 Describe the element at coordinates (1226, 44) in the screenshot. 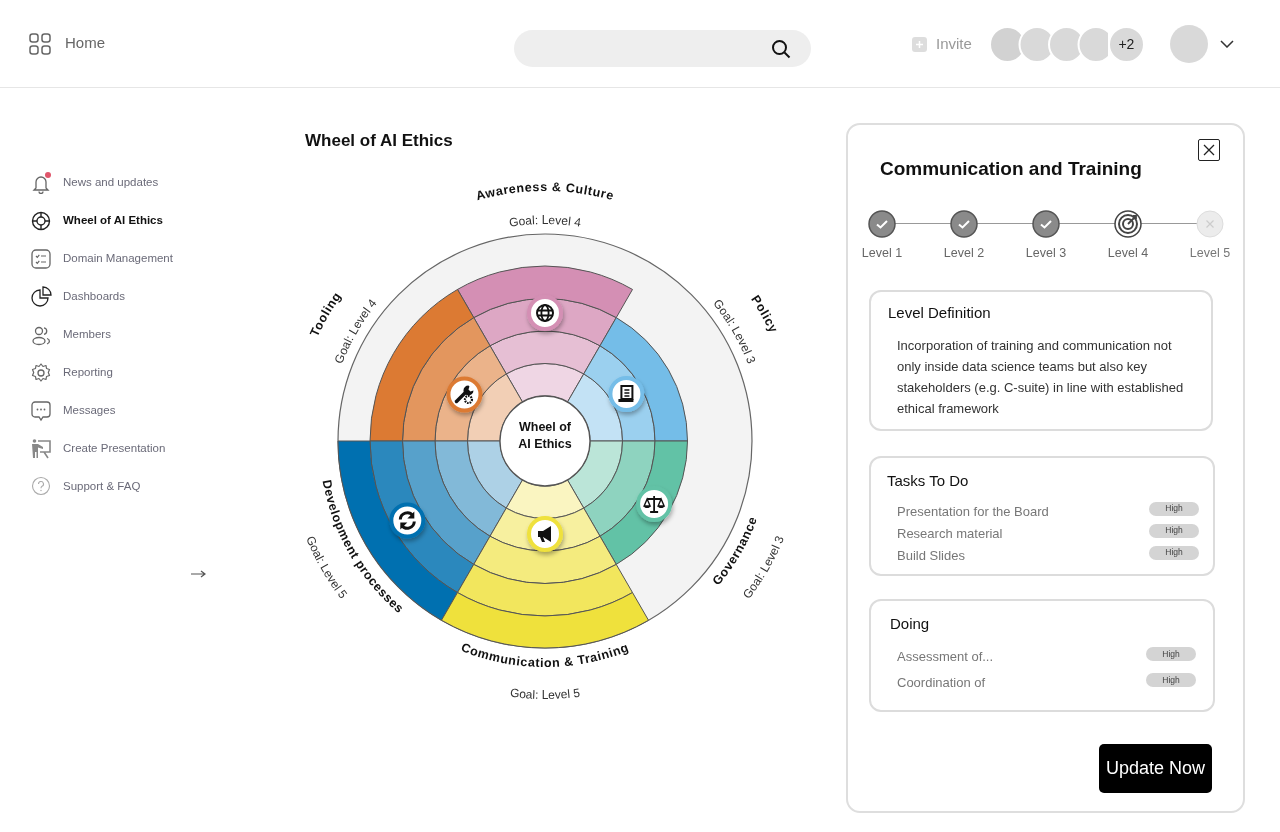

I see `chevron-down-icon` at that location.